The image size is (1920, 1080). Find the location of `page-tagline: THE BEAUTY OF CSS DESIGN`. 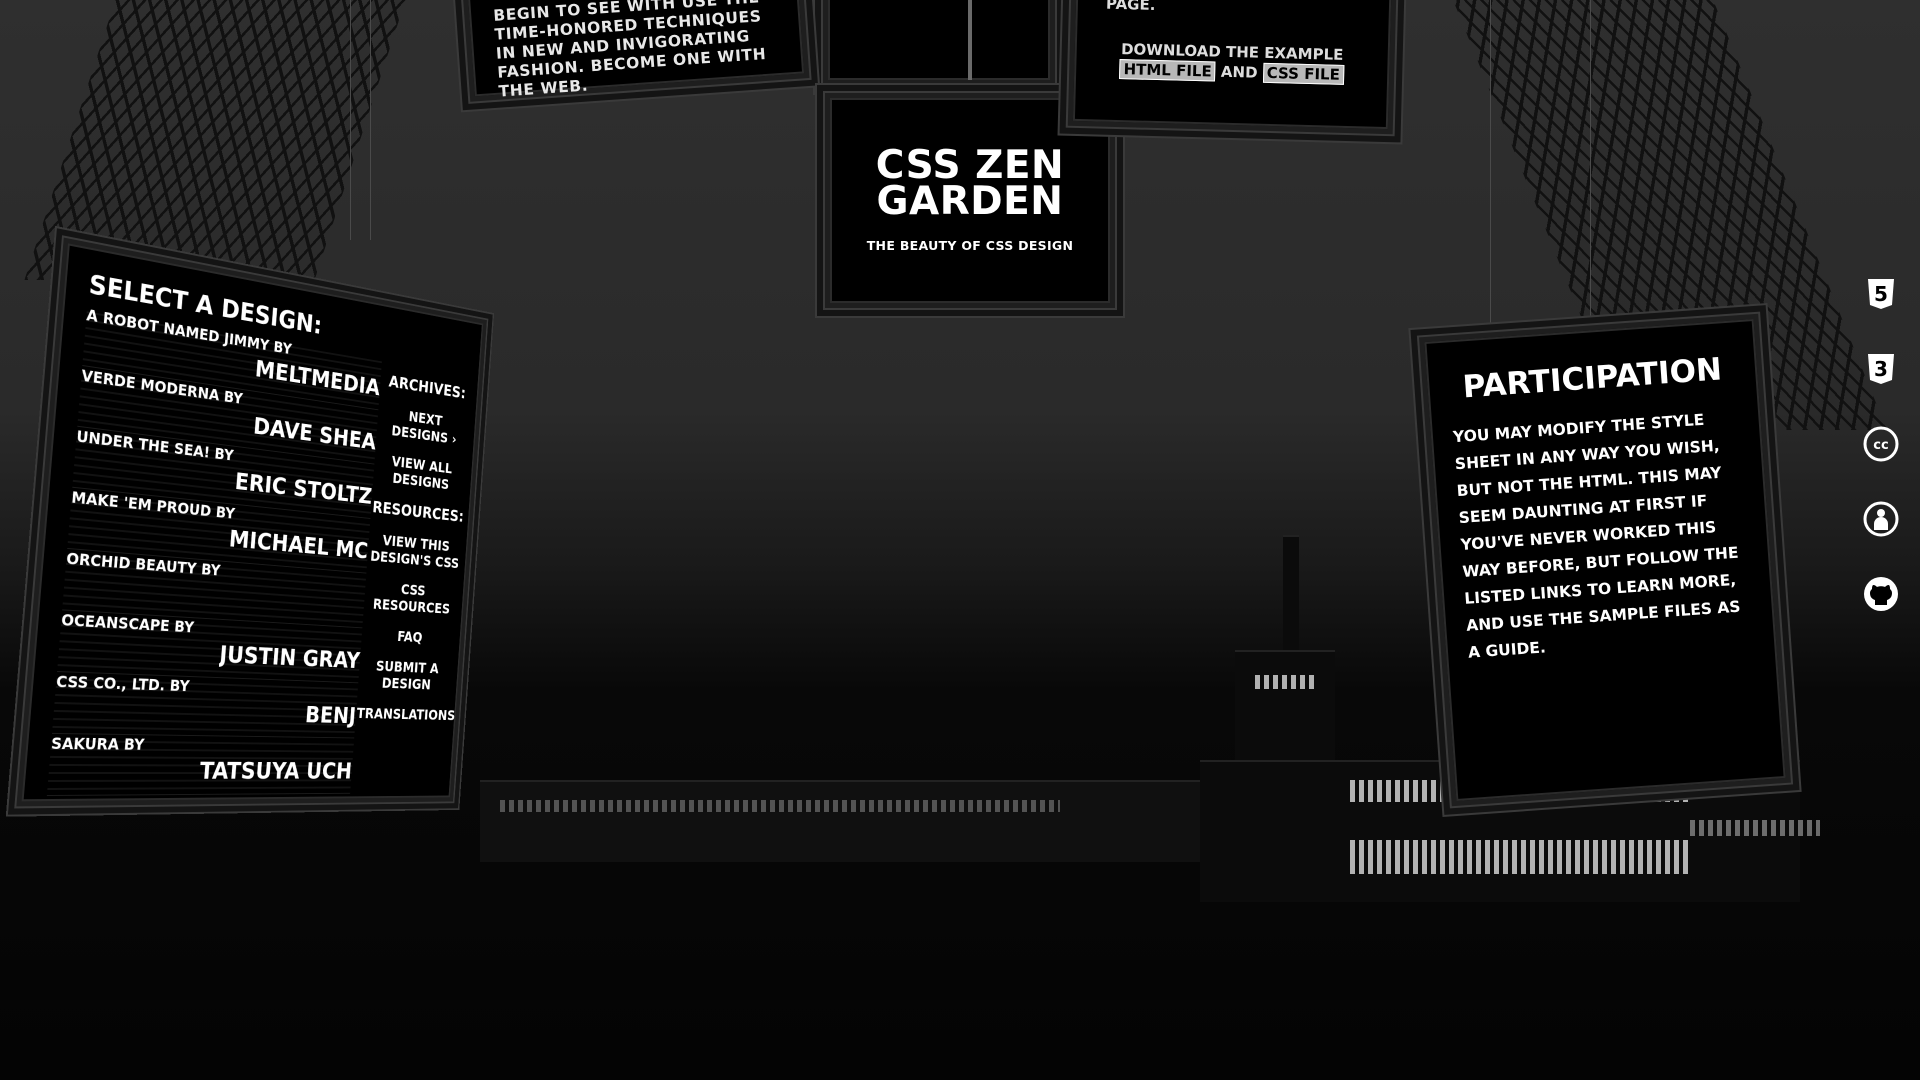

page-tagline: THE BEAUTY OF CSS DESIGN is located at coordinates (970, 245).